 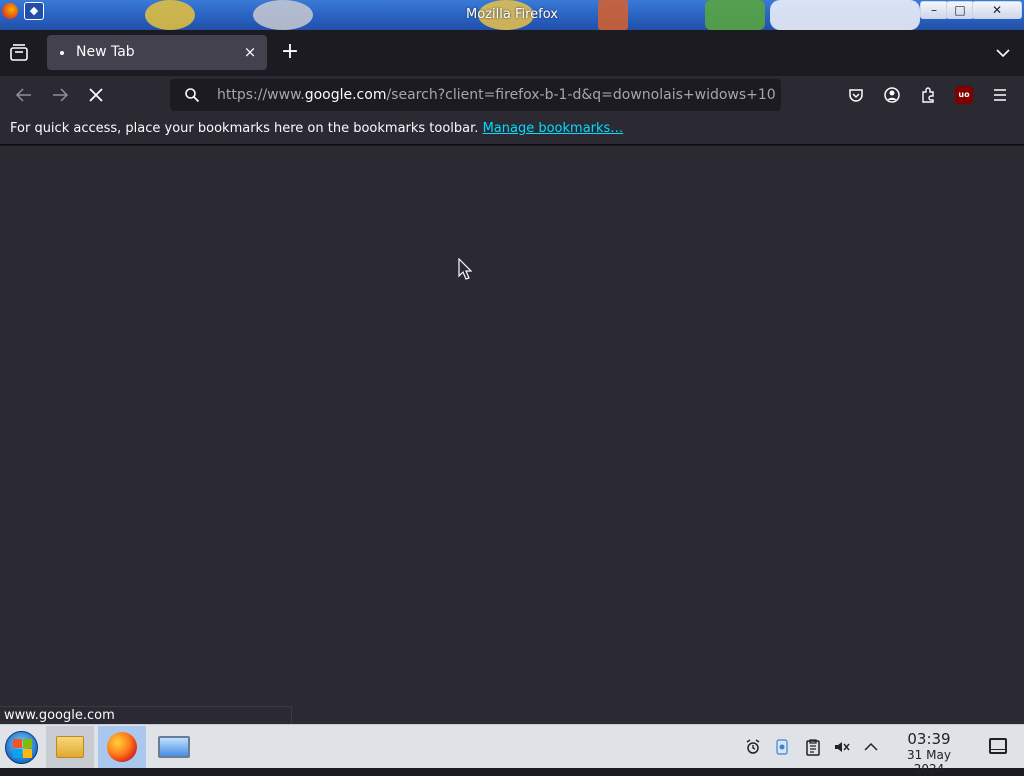 I want to click on tab-title: New Tab, so click(x=105, y=52).